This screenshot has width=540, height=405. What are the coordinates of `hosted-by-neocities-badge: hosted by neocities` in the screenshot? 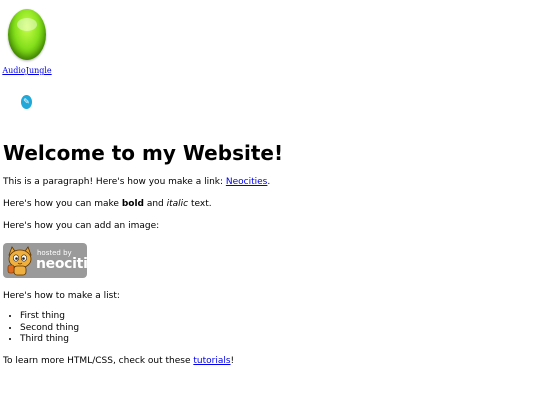 It's located at (45, 260).